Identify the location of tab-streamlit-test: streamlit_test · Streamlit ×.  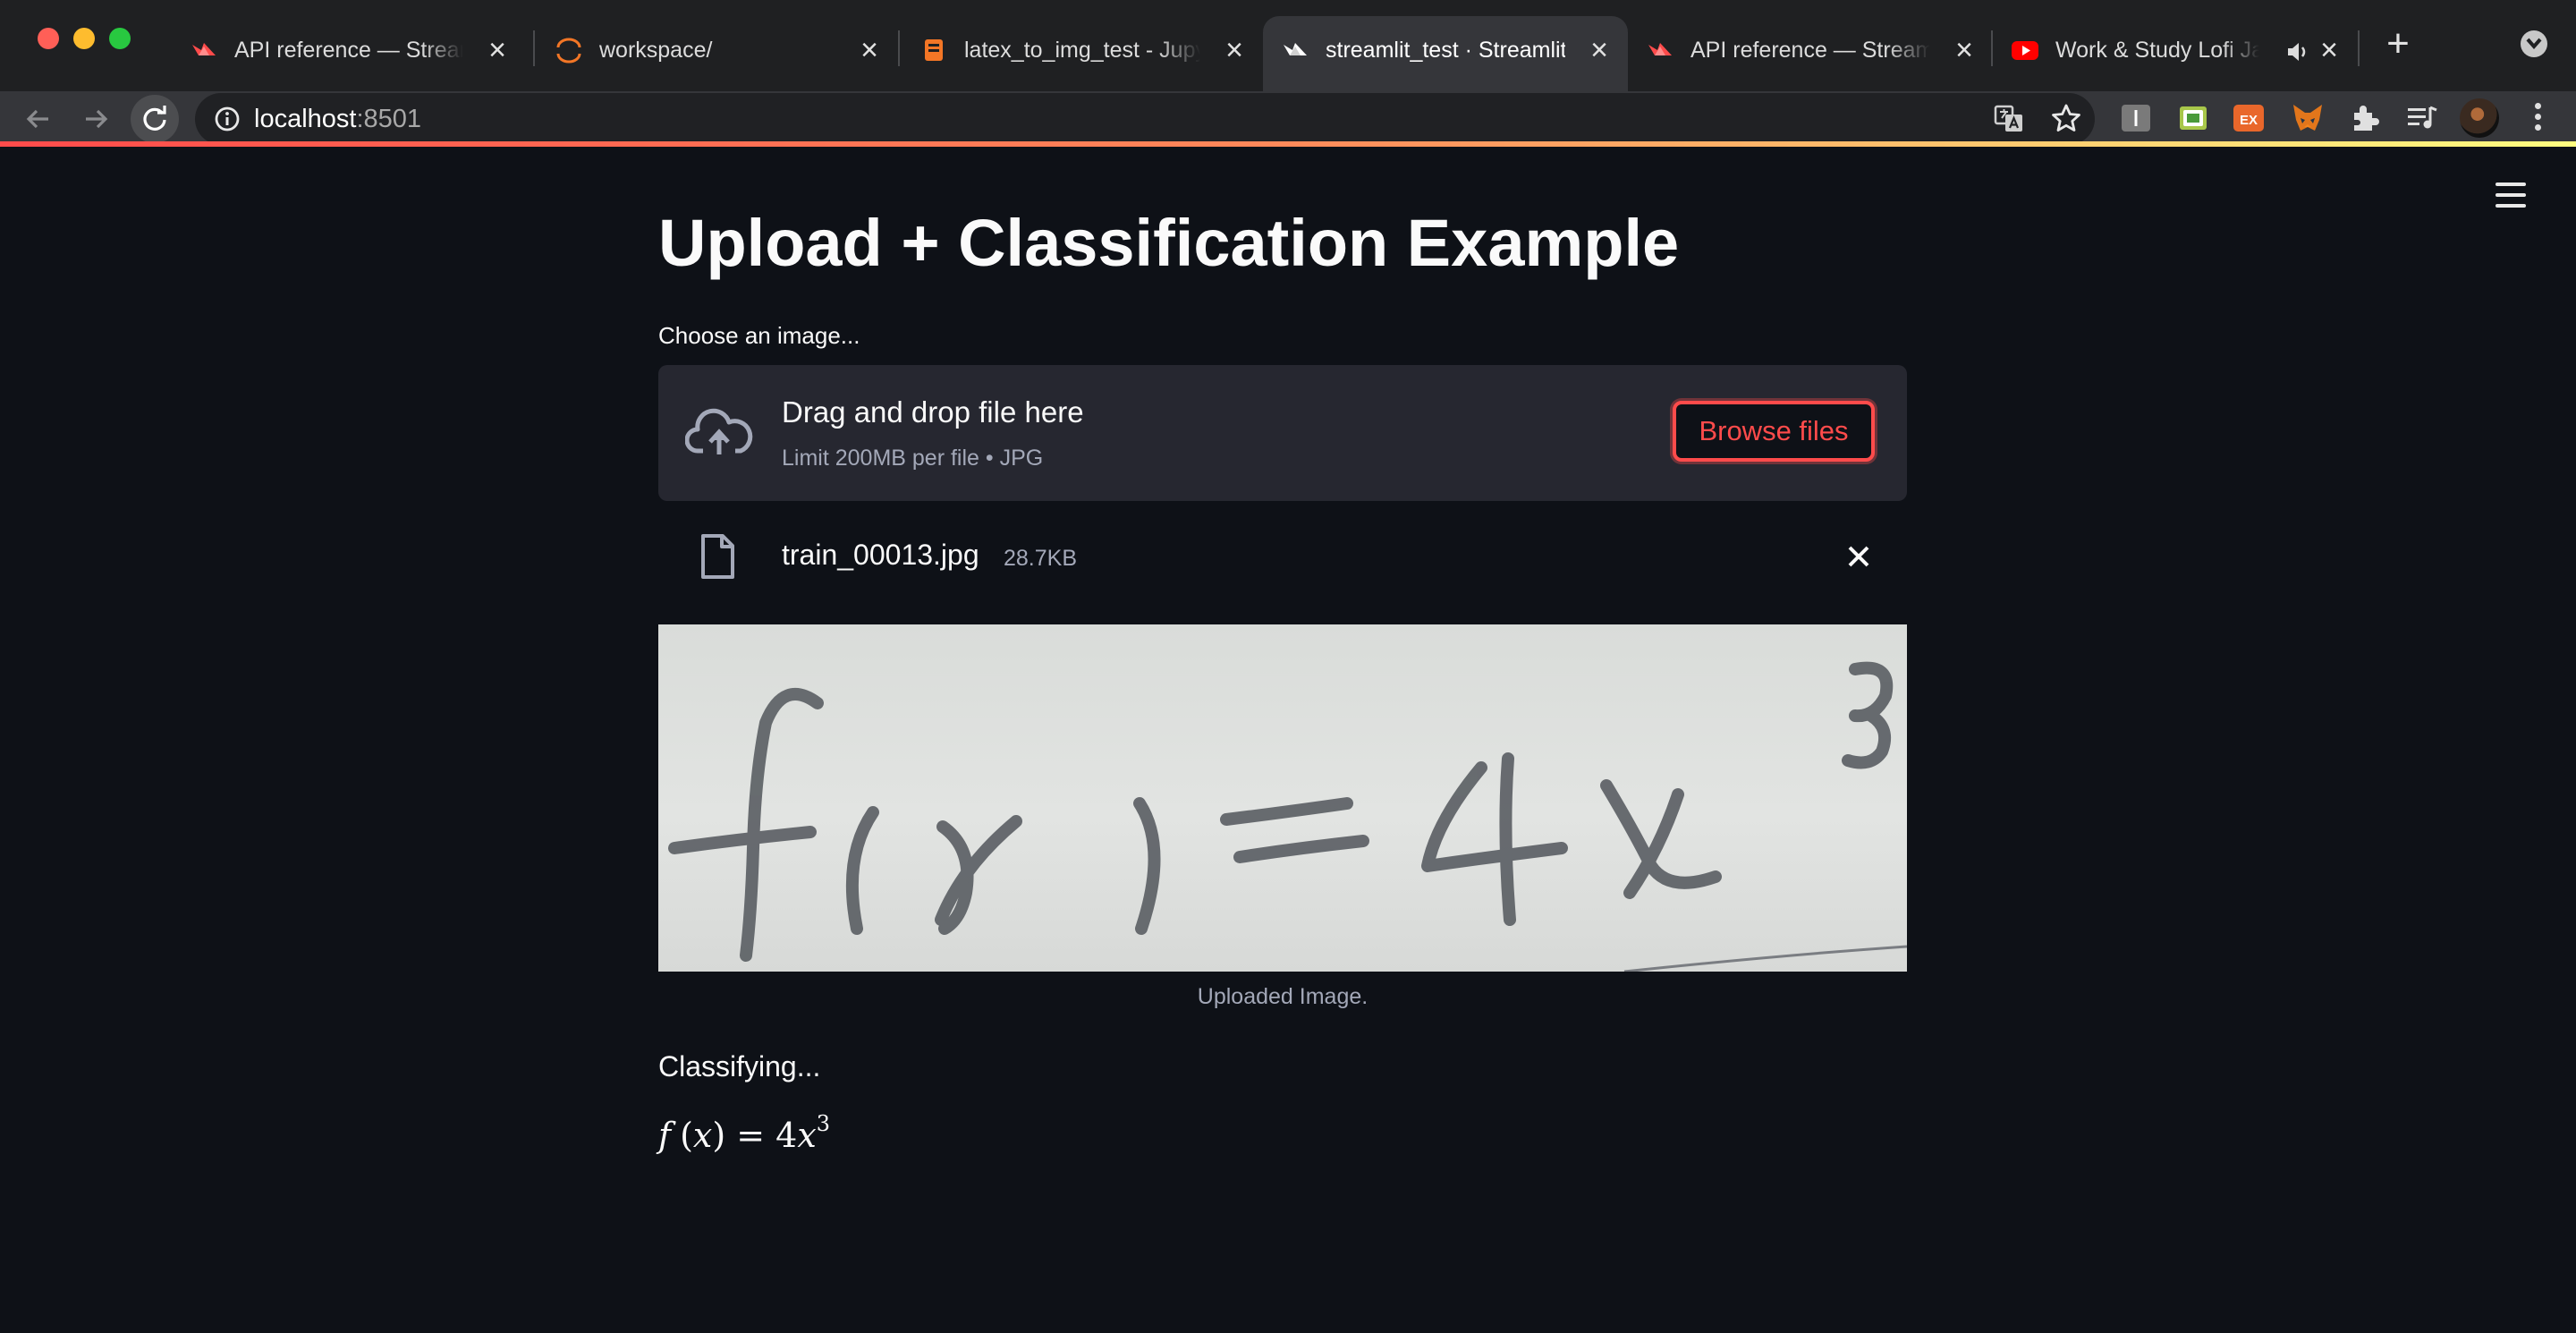
(1445, 53).